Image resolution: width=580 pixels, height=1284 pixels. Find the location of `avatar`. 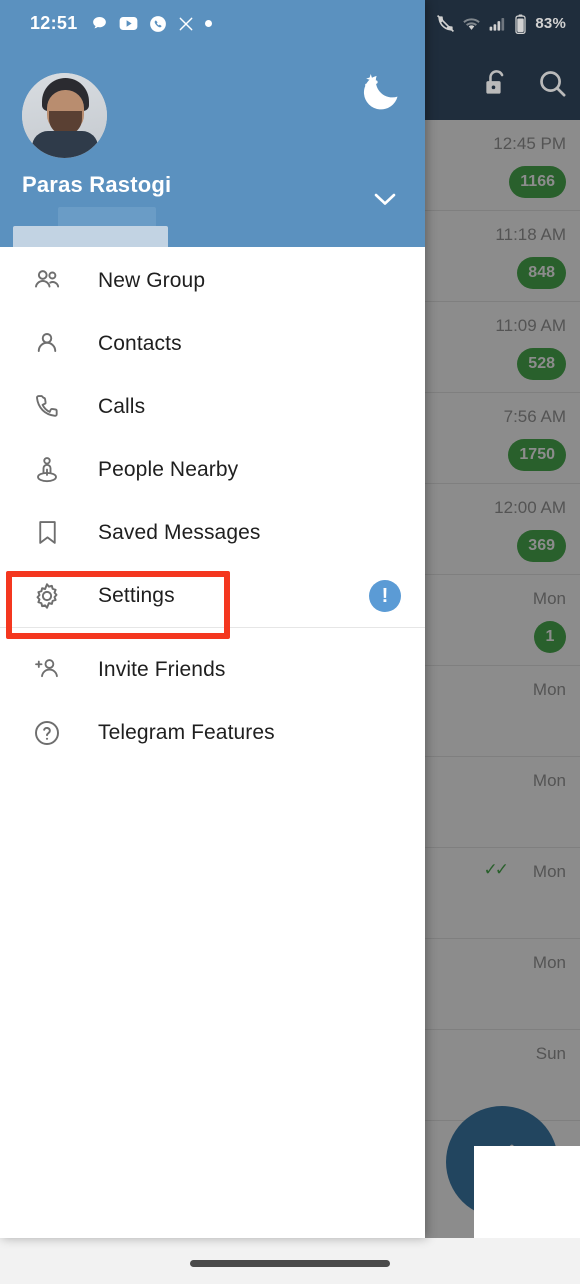

avatar is located at coordinates (64, 115).